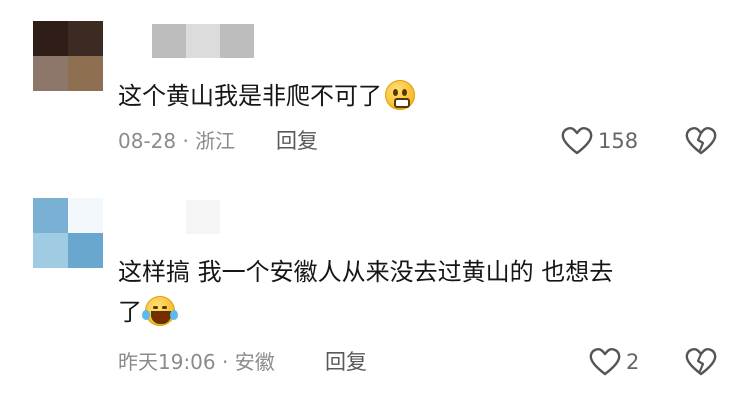 Image resolution: width=748 pixels, height=401 pixels. What do you see at coordinates (196, 362) in the screenshot?
I see `comment-meta: 昨天19:06 · 安徽` at bounding box center [196, 362].